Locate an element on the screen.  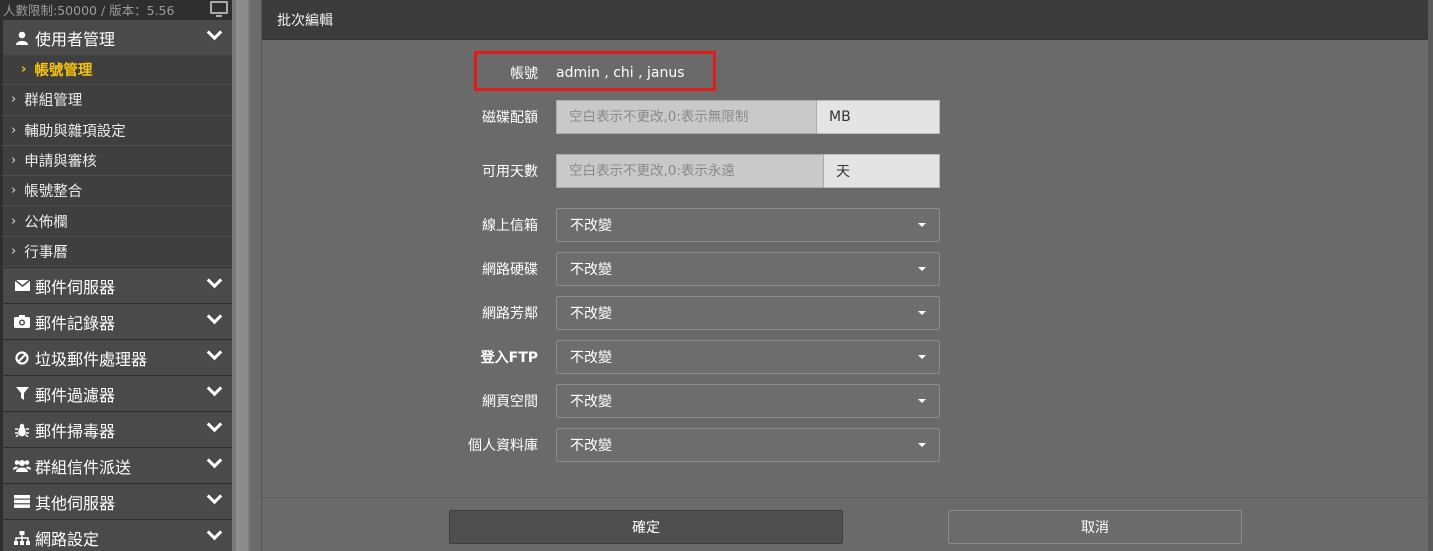
days-label: 可用天數 is located at coordinates (510, 172).